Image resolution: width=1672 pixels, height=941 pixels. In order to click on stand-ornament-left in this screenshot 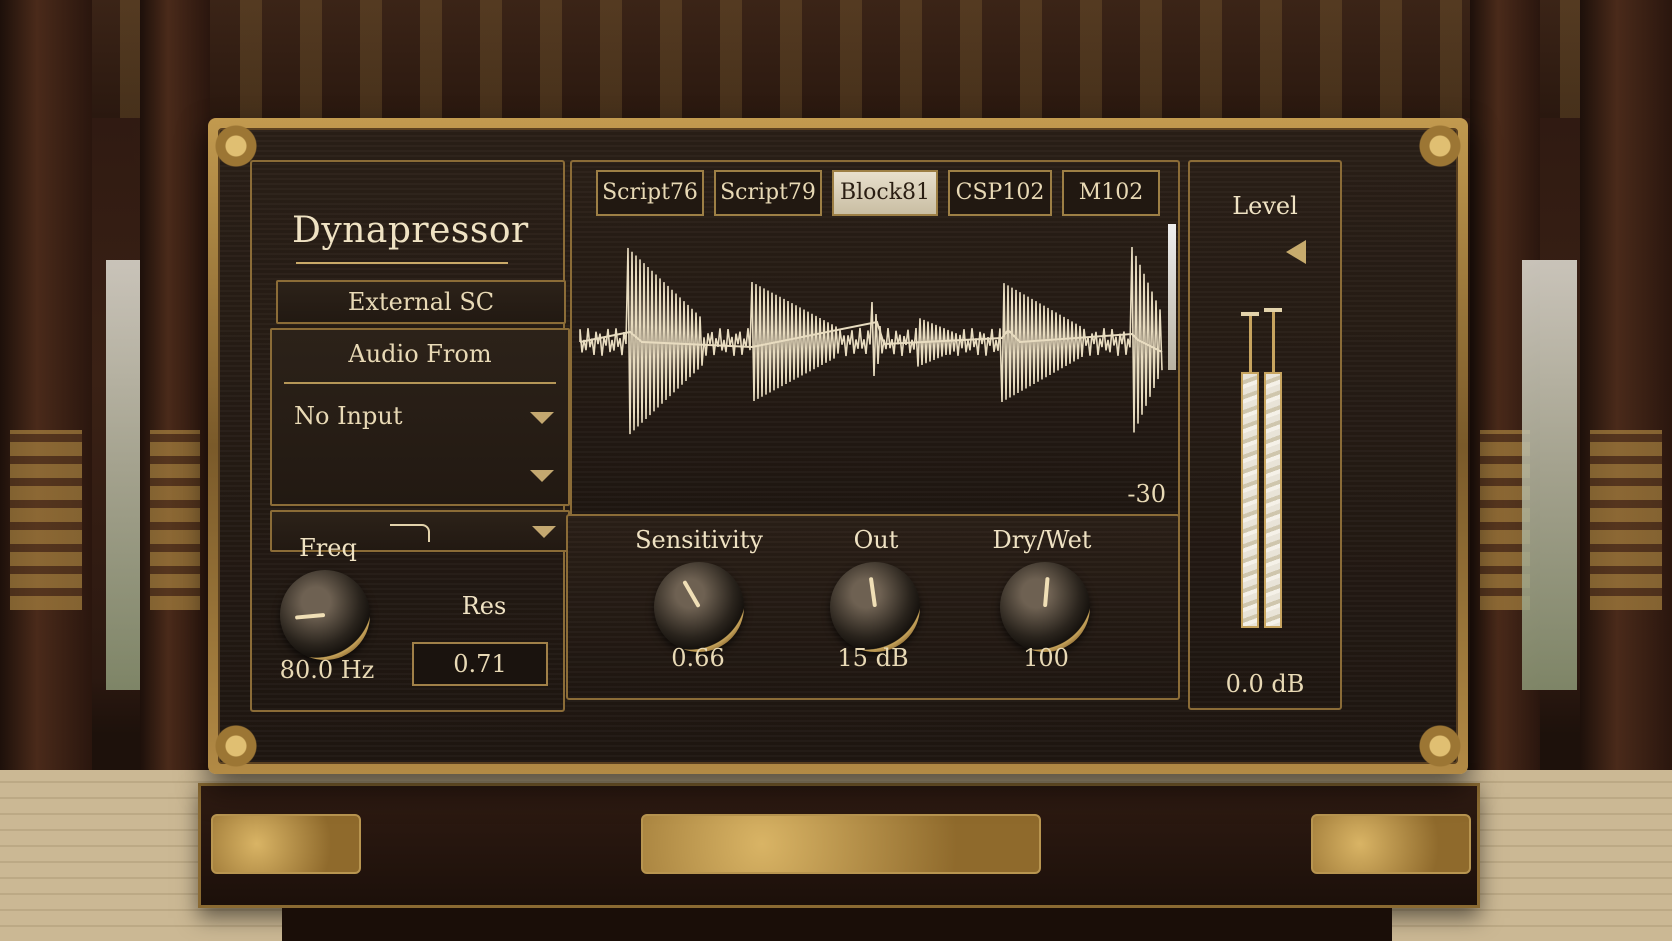, I will do `click(286, 844)`.